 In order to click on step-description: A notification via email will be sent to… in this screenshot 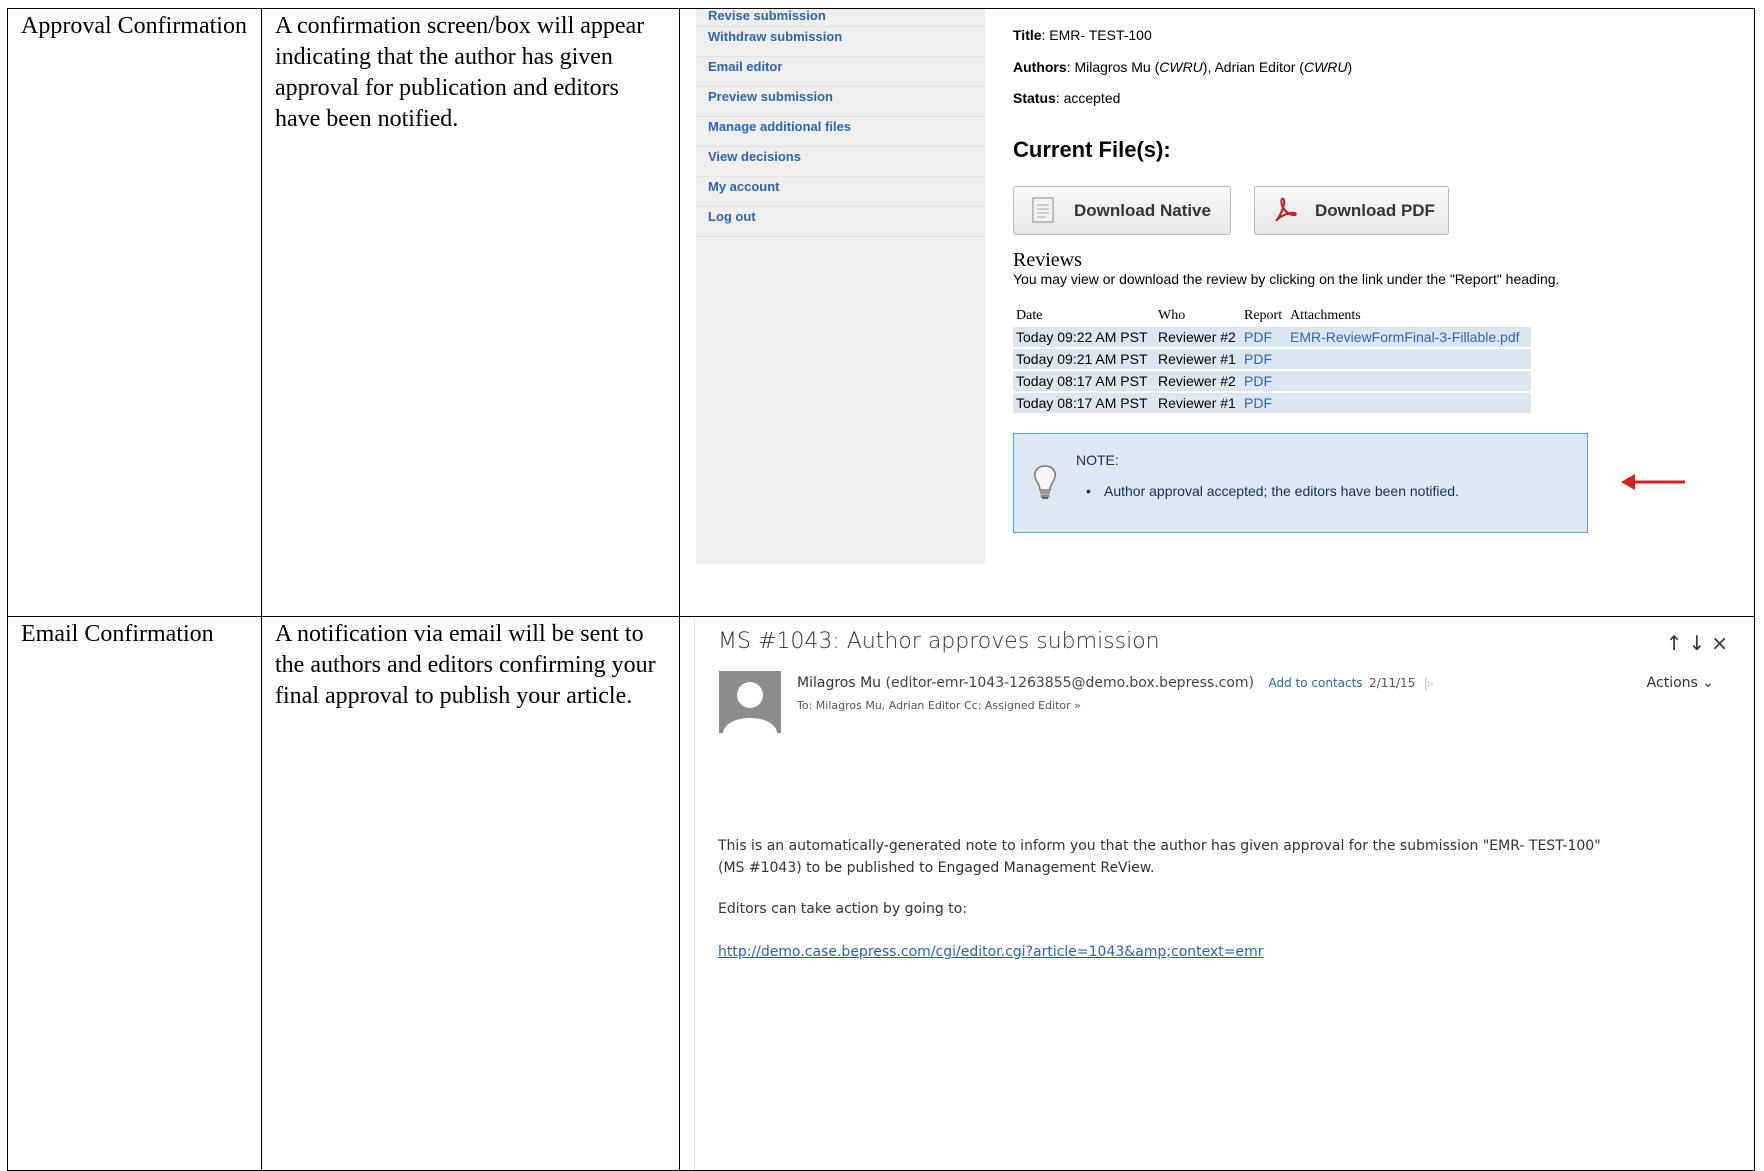, I will do `click(465, 665)`.